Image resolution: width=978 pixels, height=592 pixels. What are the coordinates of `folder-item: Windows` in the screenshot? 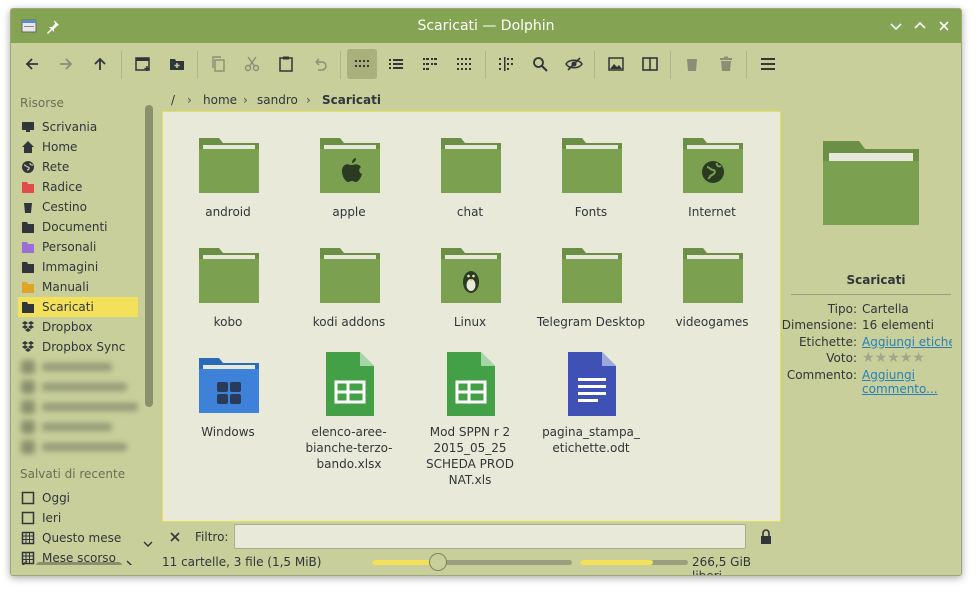 It's located at (228, 402).